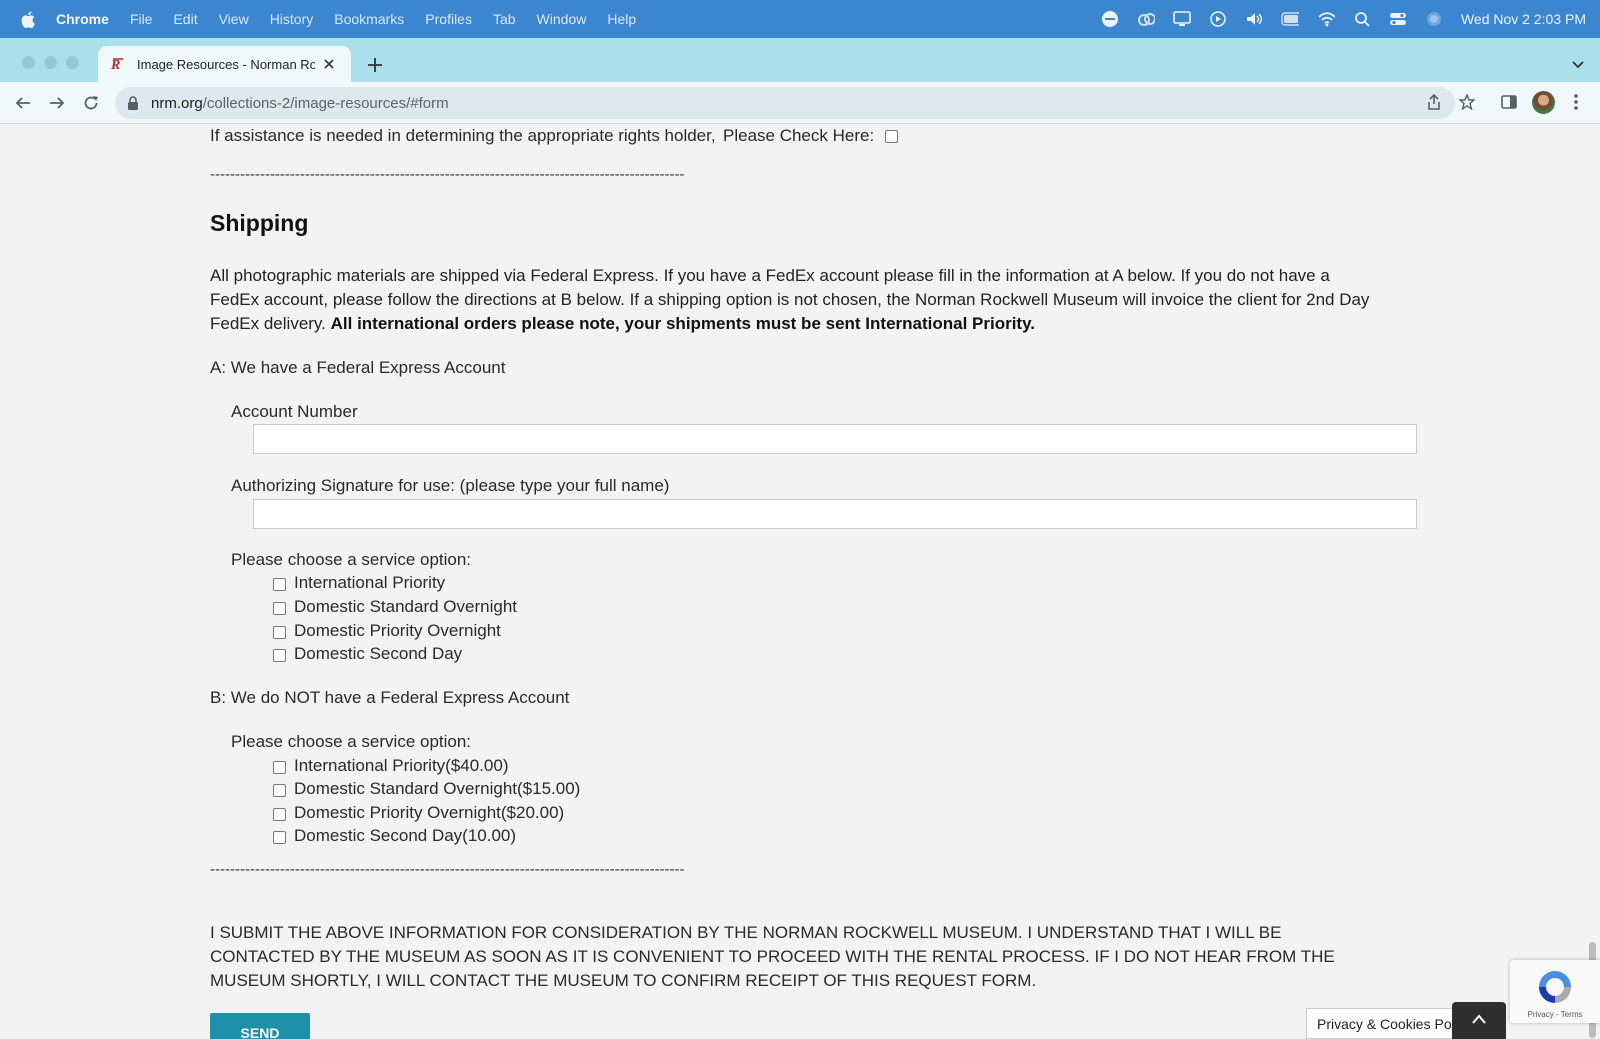 The image size is (1600, 1039). I want to click on menu-history: History, so click(292, 19).